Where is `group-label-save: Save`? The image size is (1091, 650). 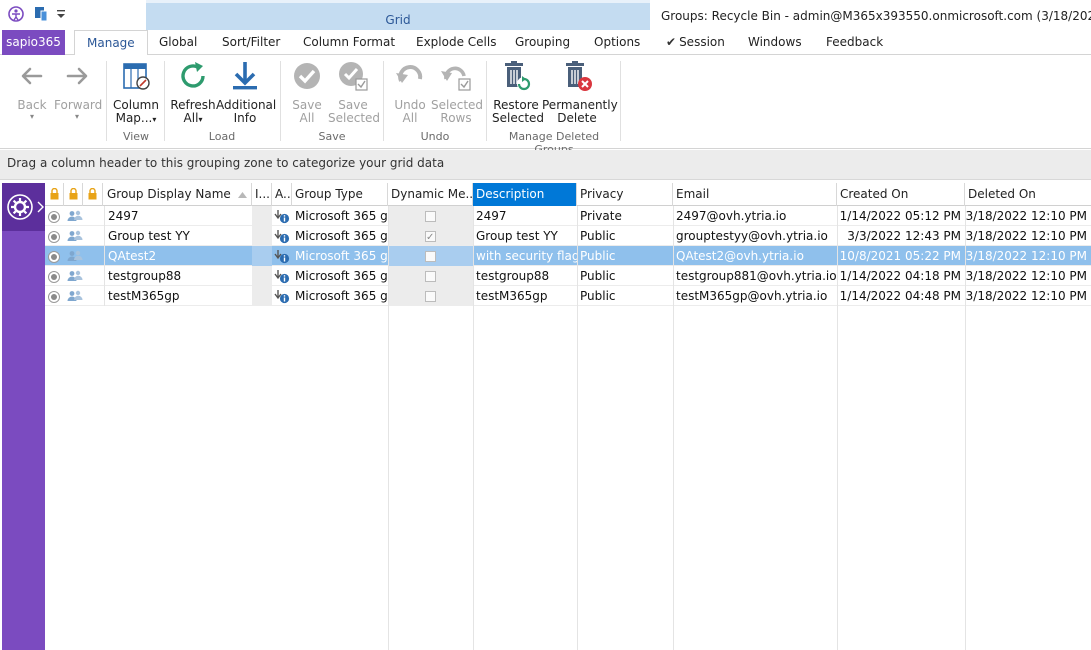 group-label-save: Save is located at coordinates (332, 136).